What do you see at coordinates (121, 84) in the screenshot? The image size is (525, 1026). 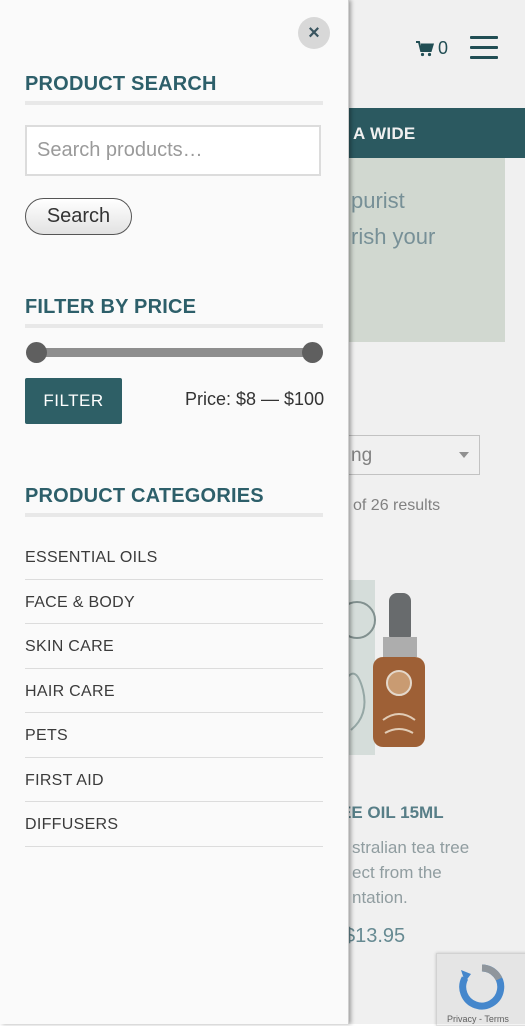 I see `product-search-title: PRODUCT SEARCH` at bounding box center [121, 84].